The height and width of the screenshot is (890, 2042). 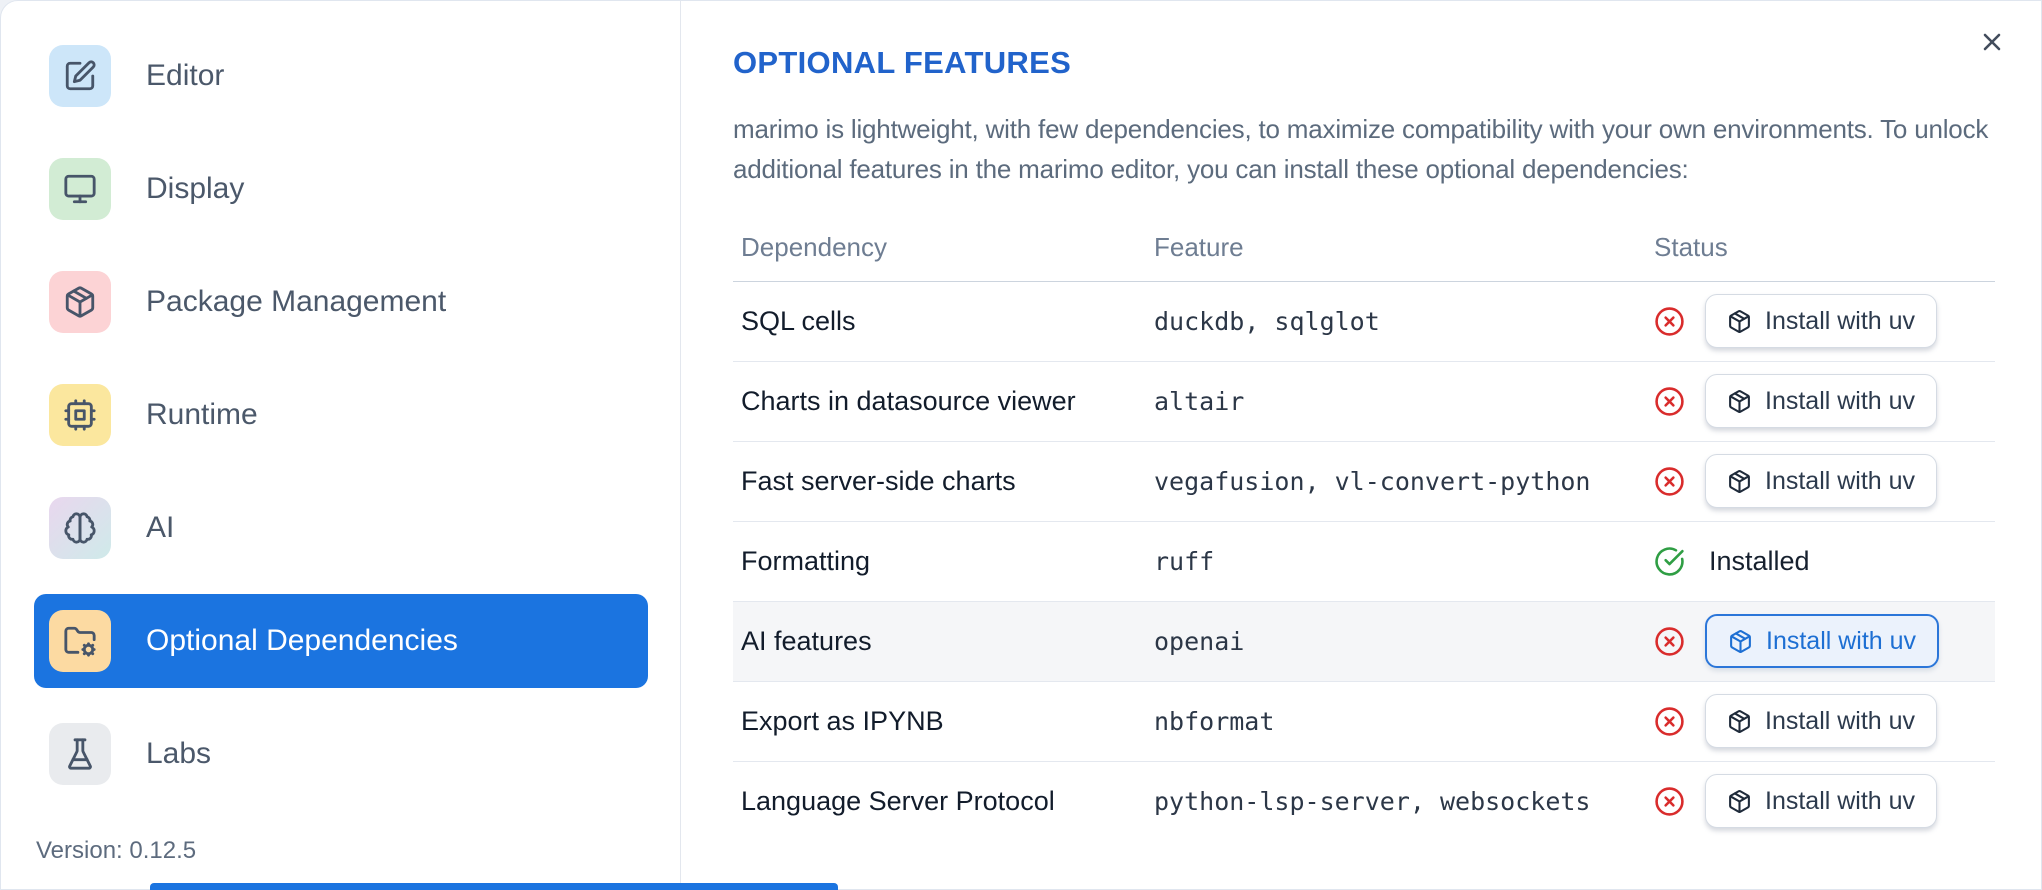 I want to click on monitor-icon, so click(x=80, y=189).